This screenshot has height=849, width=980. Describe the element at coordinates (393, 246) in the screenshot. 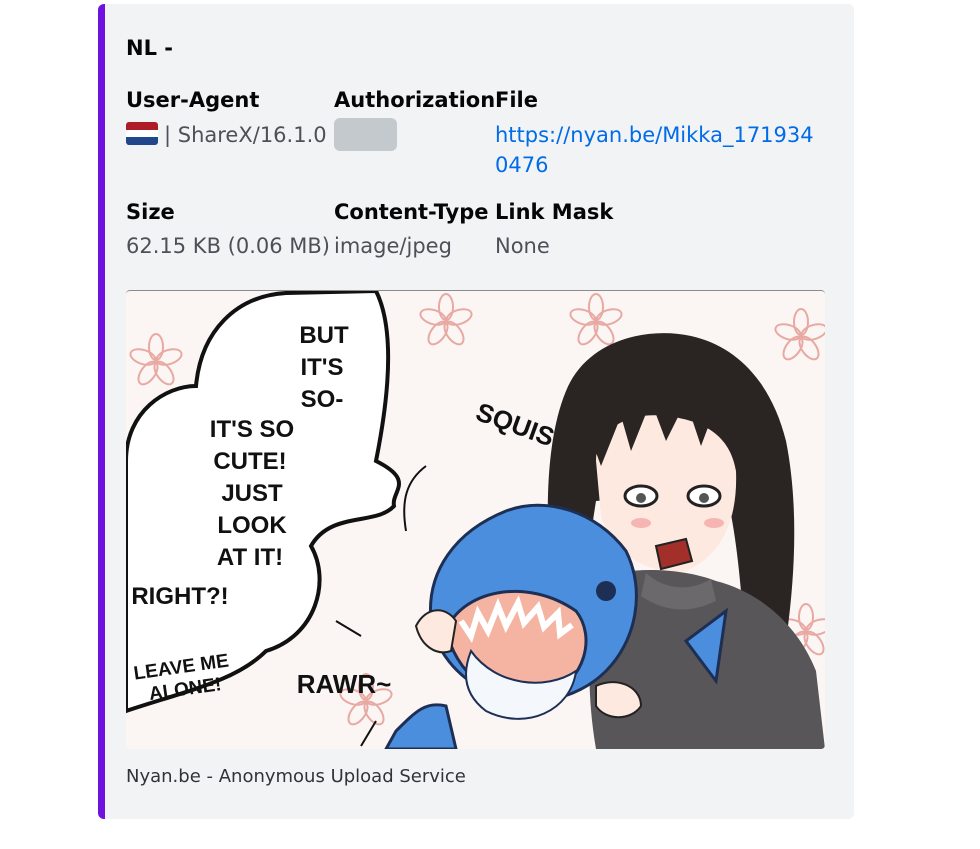

I see `field-value-content-type: image/jpeg` at that location.